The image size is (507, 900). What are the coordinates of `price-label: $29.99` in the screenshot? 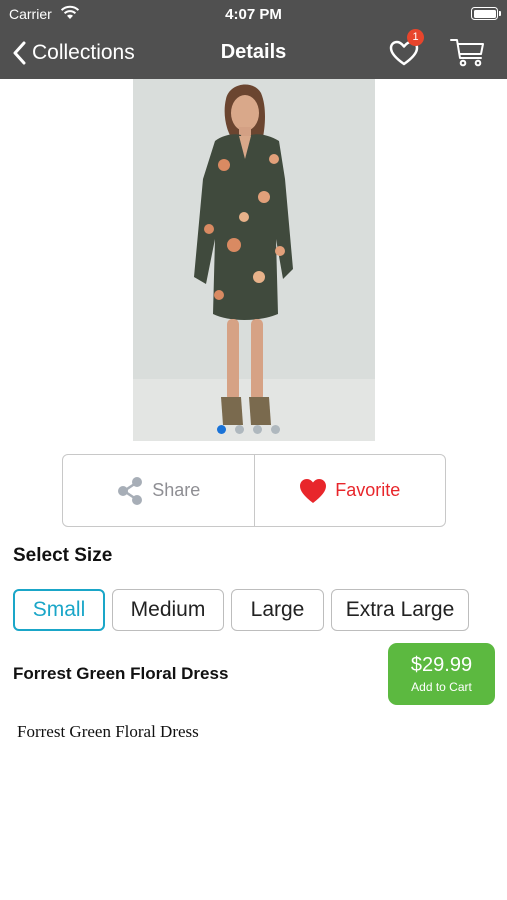 It's located at (441, 665).